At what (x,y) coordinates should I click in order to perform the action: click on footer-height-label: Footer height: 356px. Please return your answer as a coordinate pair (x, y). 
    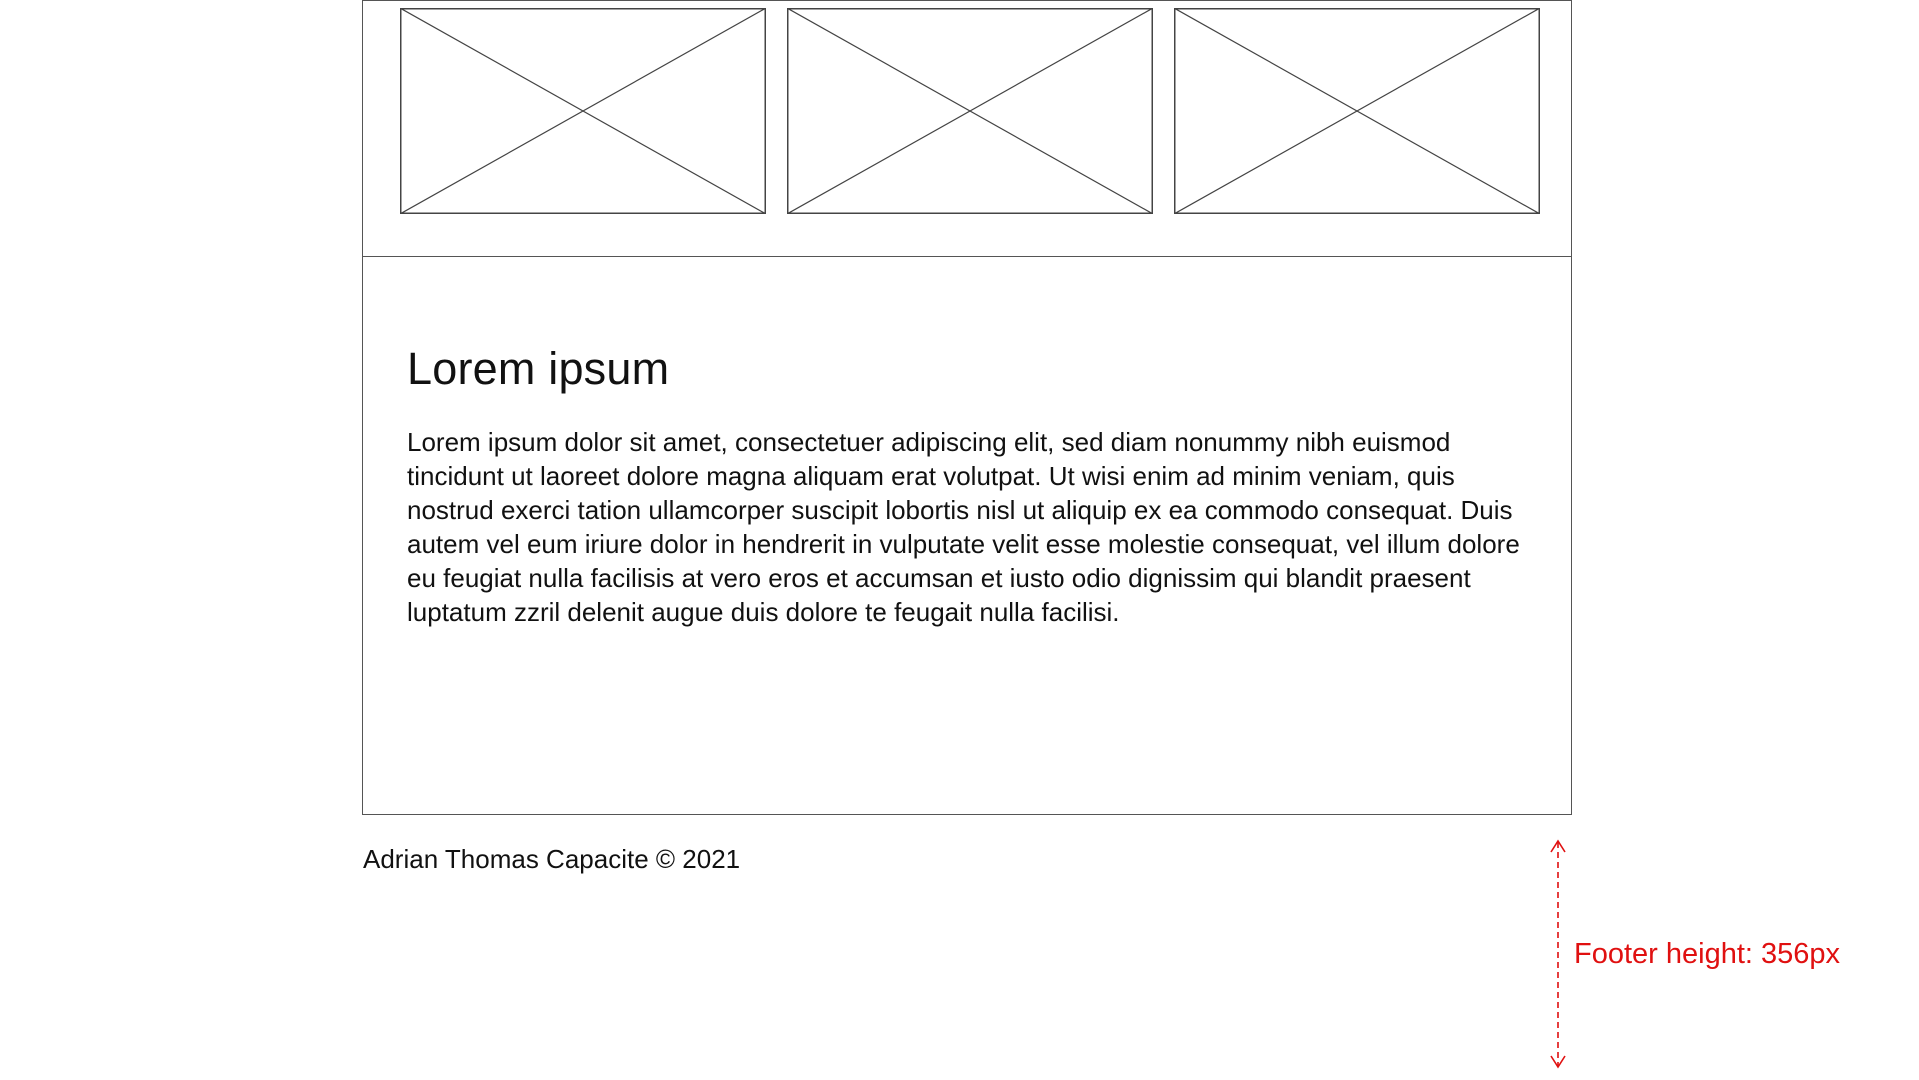
    Looking at the image, I should click on (1707, 954).